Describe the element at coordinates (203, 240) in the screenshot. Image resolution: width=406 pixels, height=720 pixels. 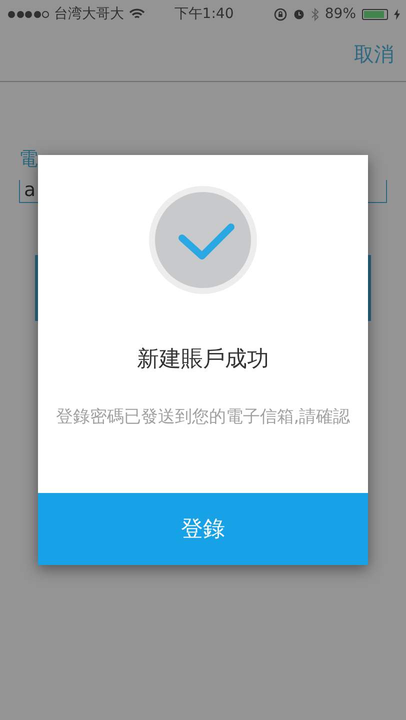
I see `checkmark-icon` at that location.